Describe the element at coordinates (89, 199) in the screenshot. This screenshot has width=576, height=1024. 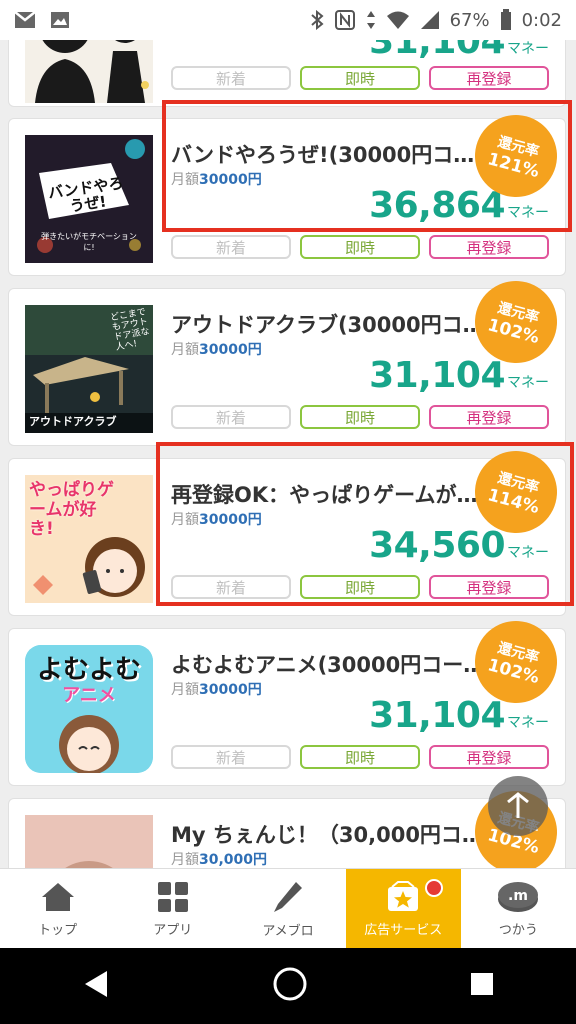
I see `ad-thumbnail: バンドやろうぜ! 弾きたいがモチベーションに!` at that location.